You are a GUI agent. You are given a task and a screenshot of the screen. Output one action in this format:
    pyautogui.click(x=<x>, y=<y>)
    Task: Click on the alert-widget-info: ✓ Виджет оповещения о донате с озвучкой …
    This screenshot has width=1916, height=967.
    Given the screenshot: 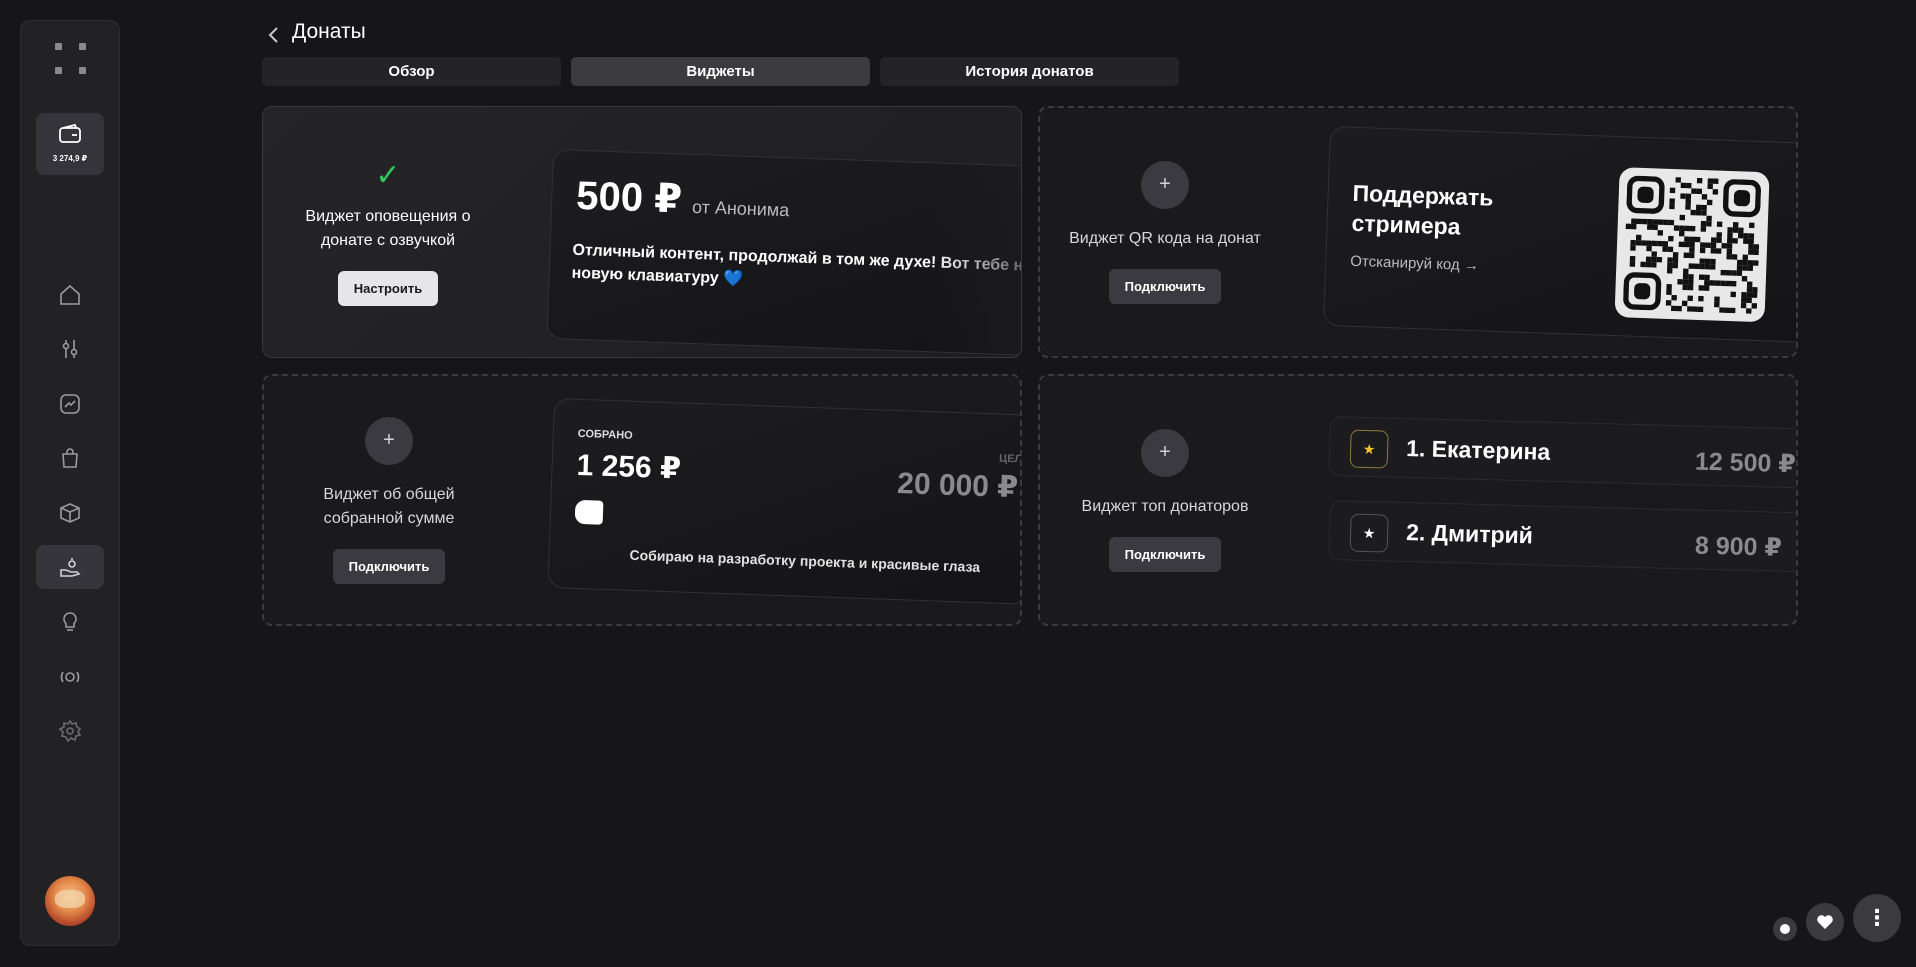 What is the action you would take?
    pyautogui.click(x=388, y=232)
    